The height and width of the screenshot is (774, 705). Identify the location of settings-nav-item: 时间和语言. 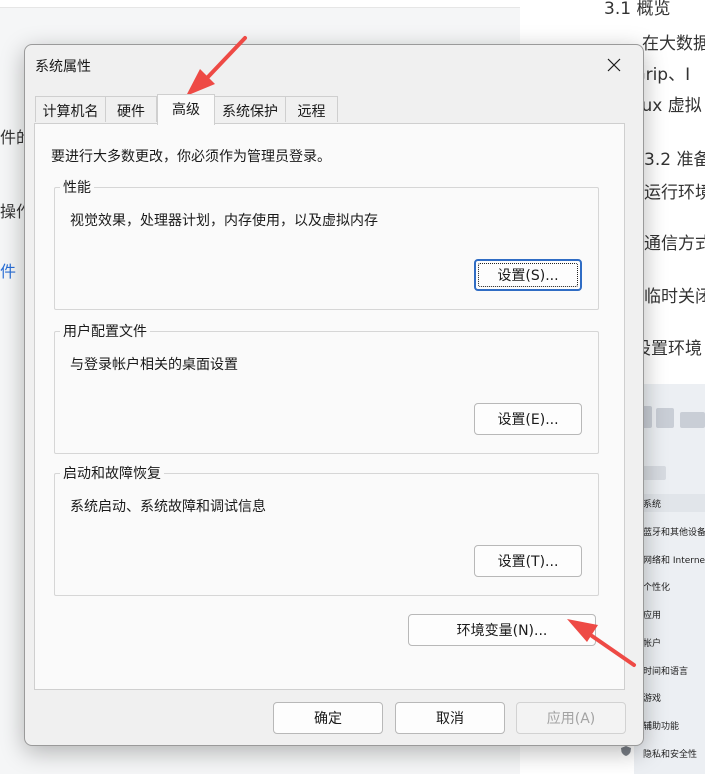
(665, 670).